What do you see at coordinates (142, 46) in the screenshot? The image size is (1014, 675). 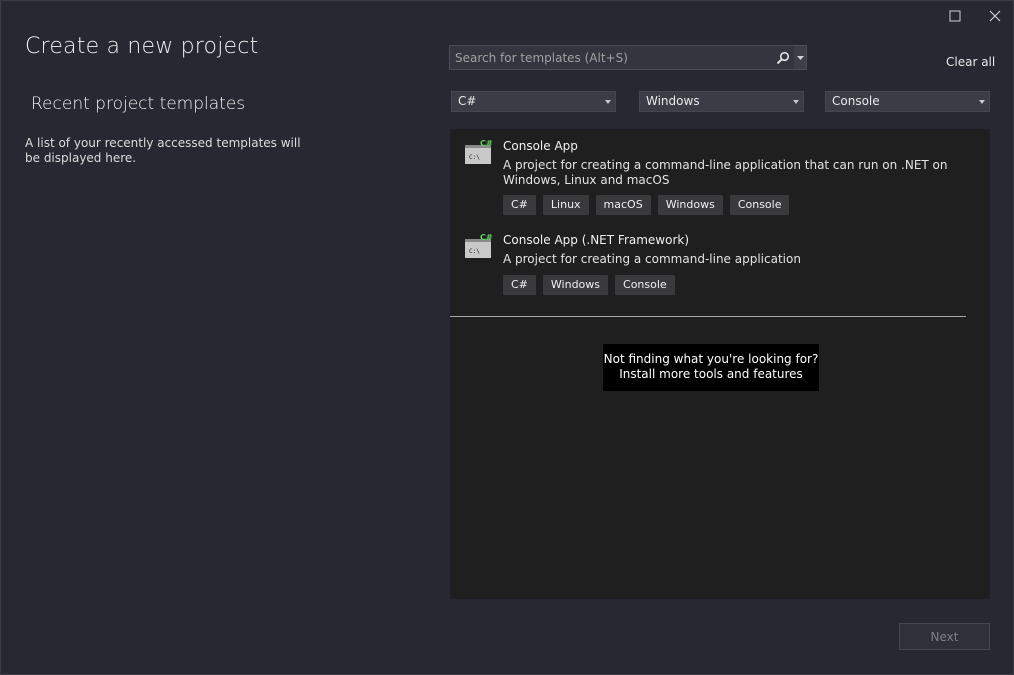 I see `page-title: Create a new project` at bounding box center [142, 46].